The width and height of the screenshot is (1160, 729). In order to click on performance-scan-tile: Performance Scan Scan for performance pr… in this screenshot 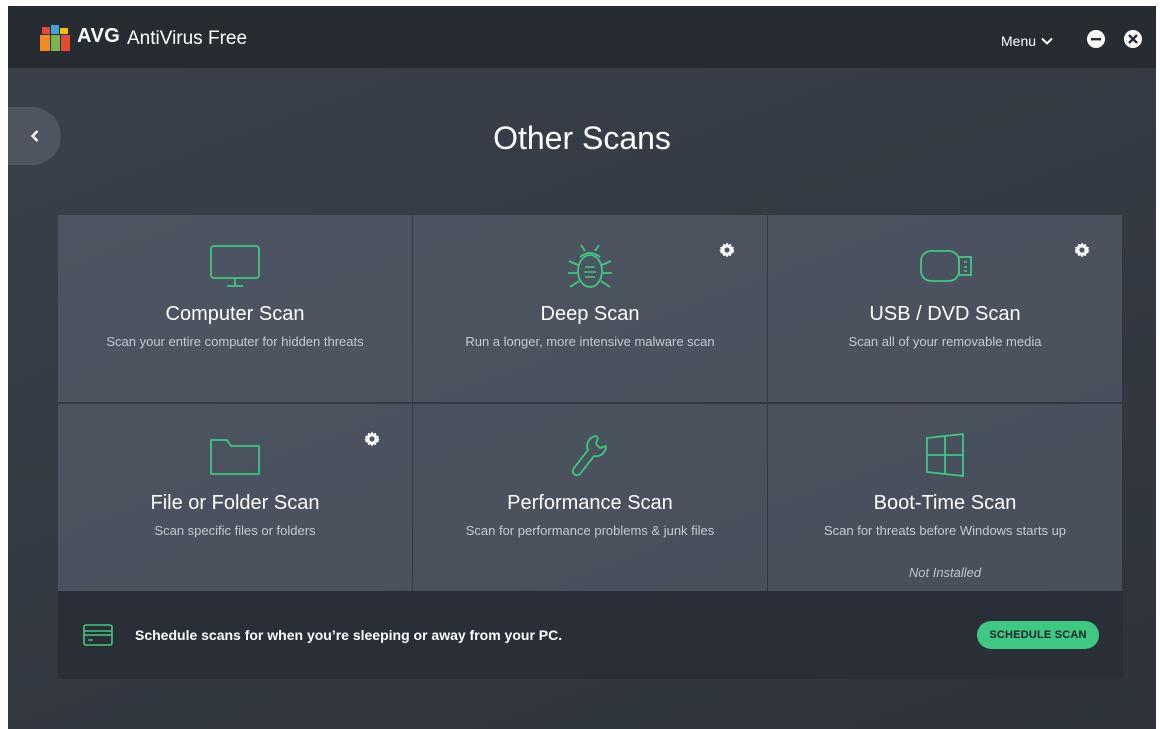, I will do `click(590, 497)`.